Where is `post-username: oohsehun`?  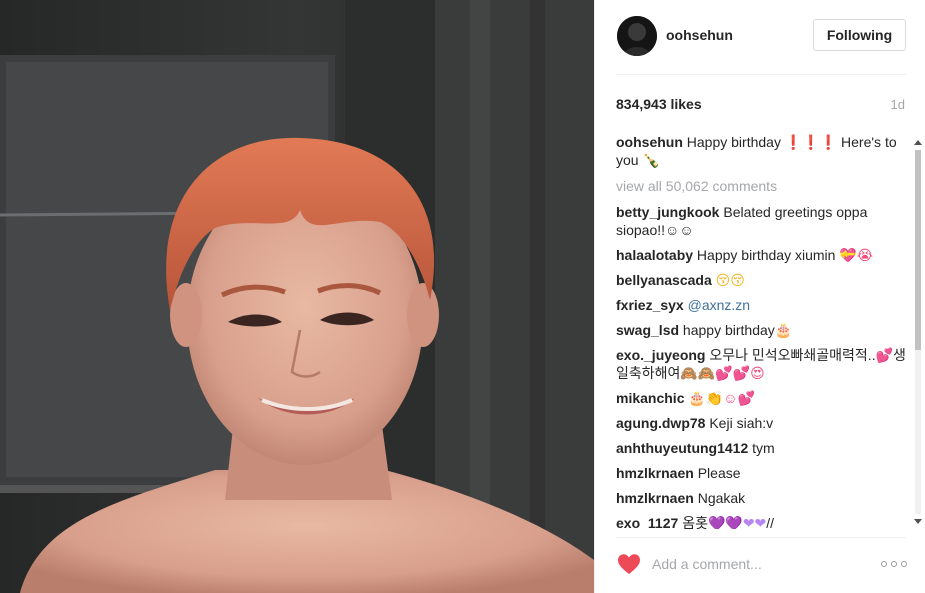 post-username: oohsehun is located at coordinates (699, 35).